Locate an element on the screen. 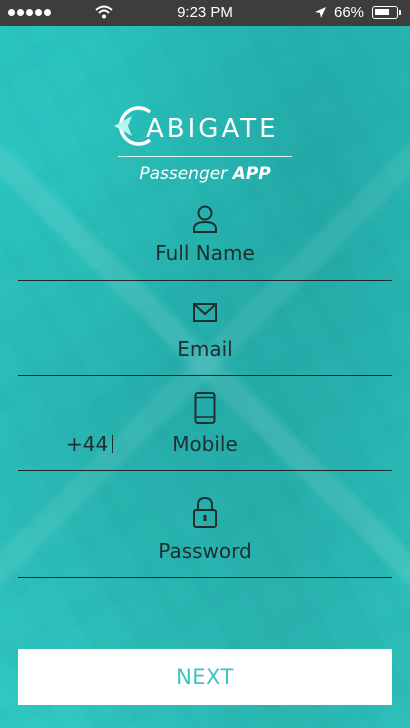 This screenshot has height=728, width=410. envelope-icon is located at coordinates (205, 312).